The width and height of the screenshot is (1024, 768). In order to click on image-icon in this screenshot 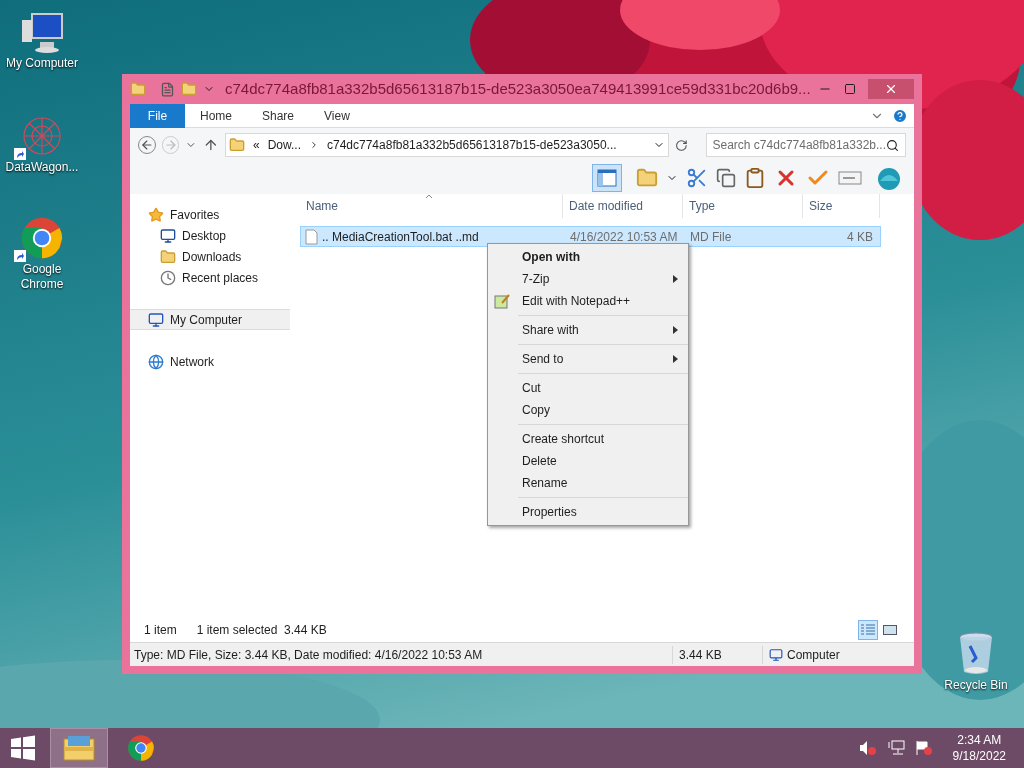, I will do `click(890, 630)`.